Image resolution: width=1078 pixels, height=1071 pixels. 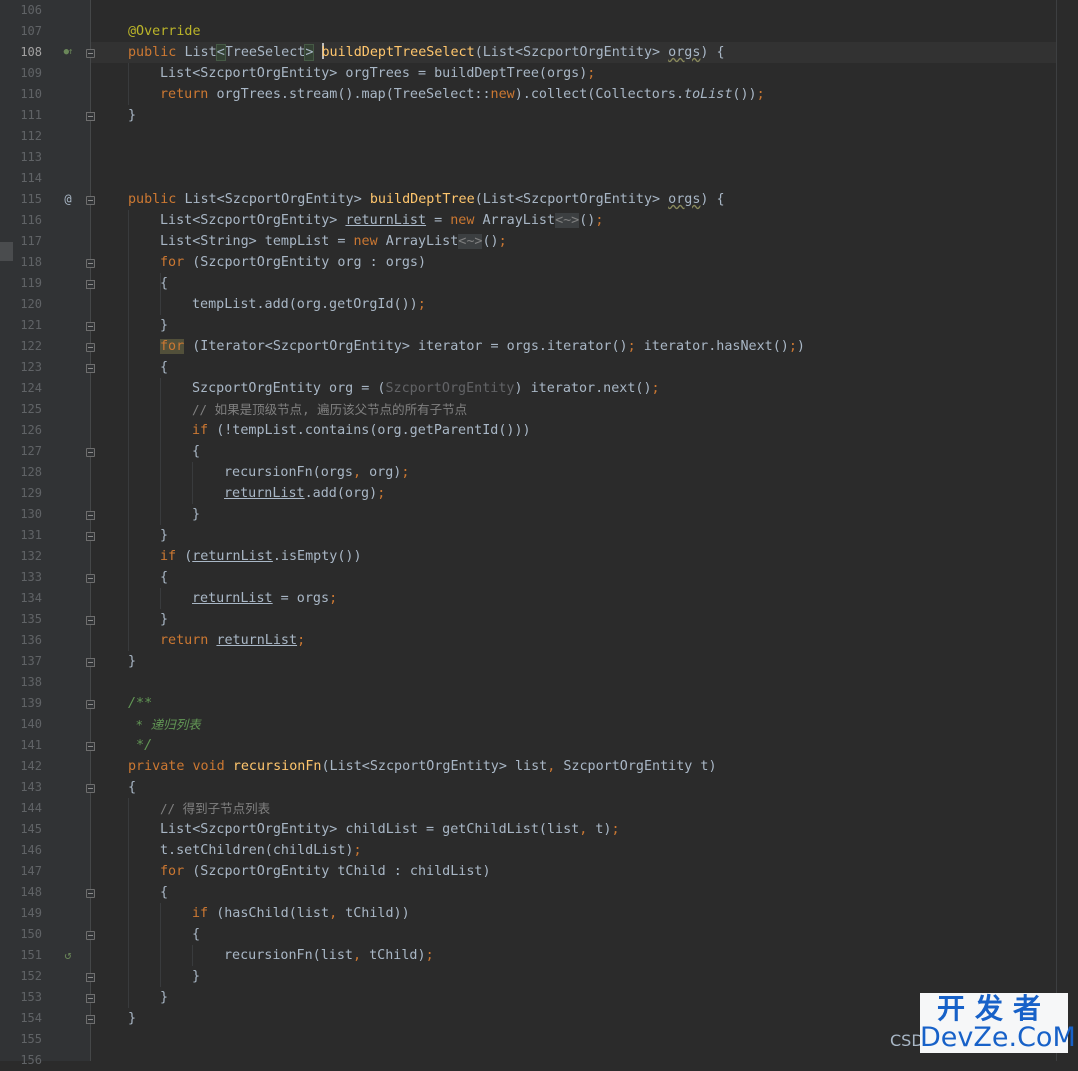 What do you see at coordinates (27, 262) in the screenshot?
I see `line-number: 118` at bounding box center [27, 262].